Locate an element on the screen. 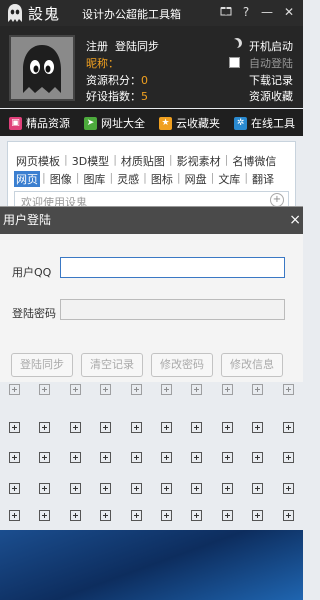 This screenshot has width=320, height=600. tab-translate: 翻译 is located at coordinates (263, 179).